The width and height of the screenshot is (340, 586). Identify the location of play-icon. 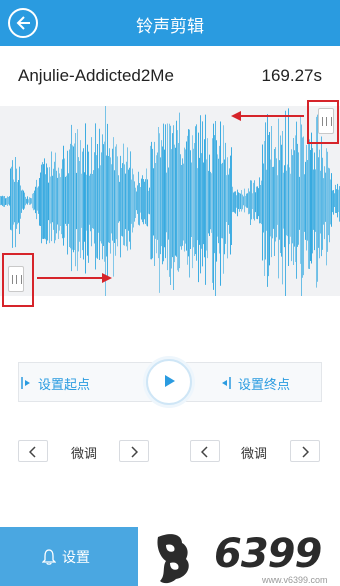
(170, 381).